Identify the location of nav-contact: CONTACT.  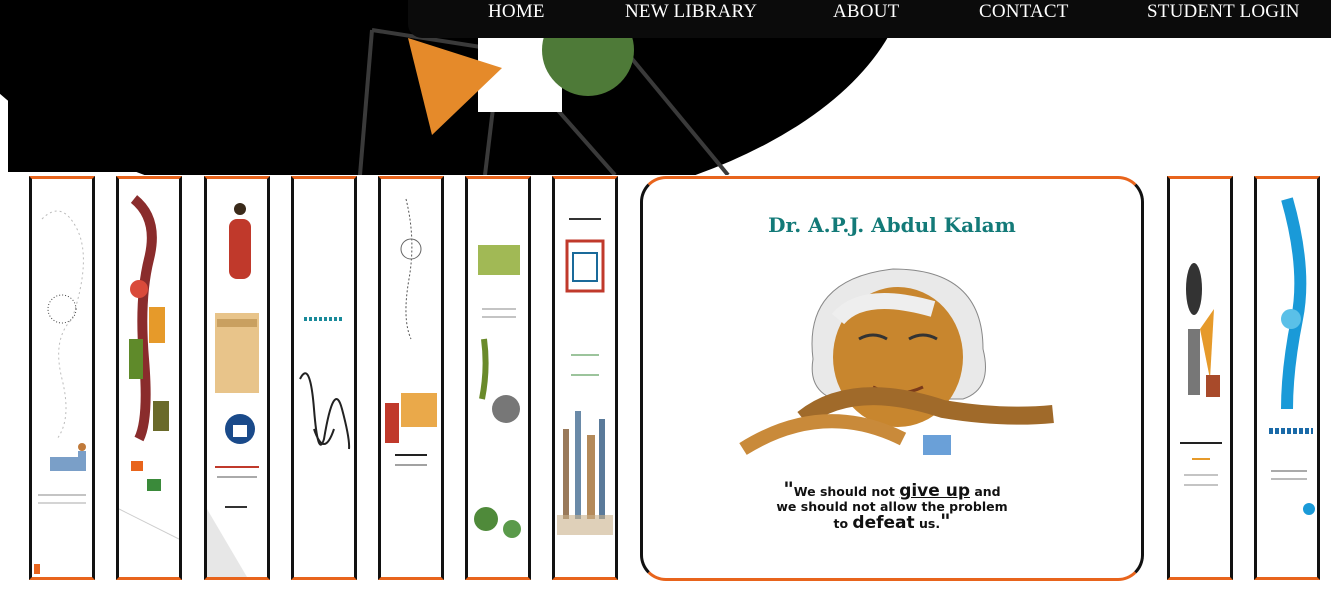
(1024, 12).